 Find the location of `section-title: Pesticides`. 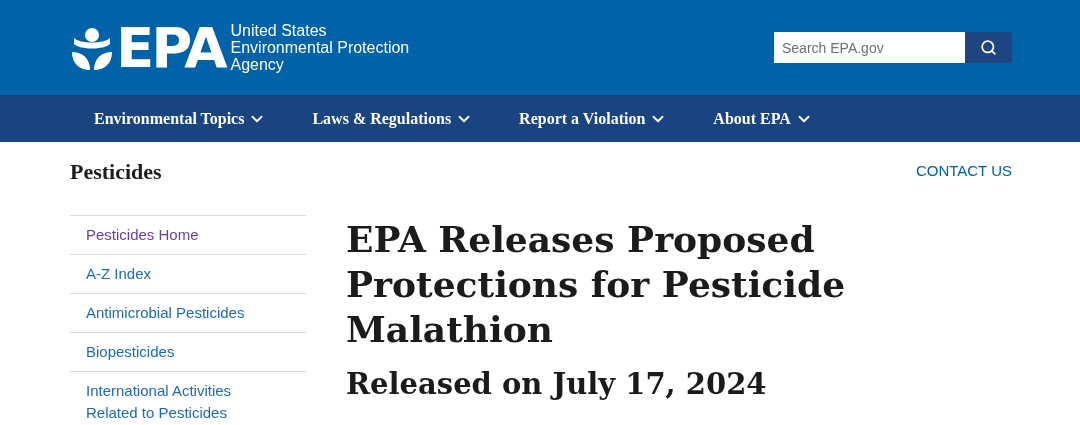

section-title: Pesticides is located at coordinates (116, 171).